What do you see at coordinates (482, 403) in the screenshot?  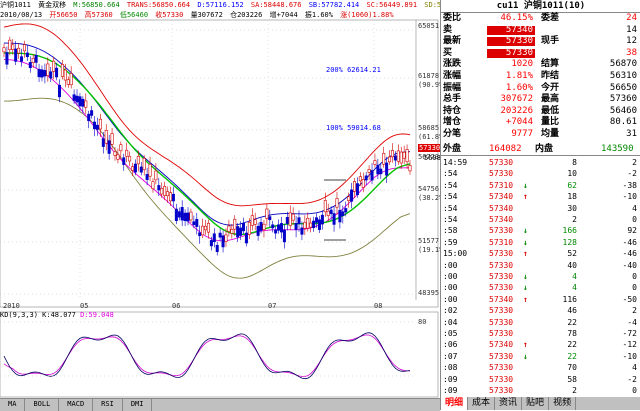 I see `tab-cost: 成本` at bounding box center [482, 403].